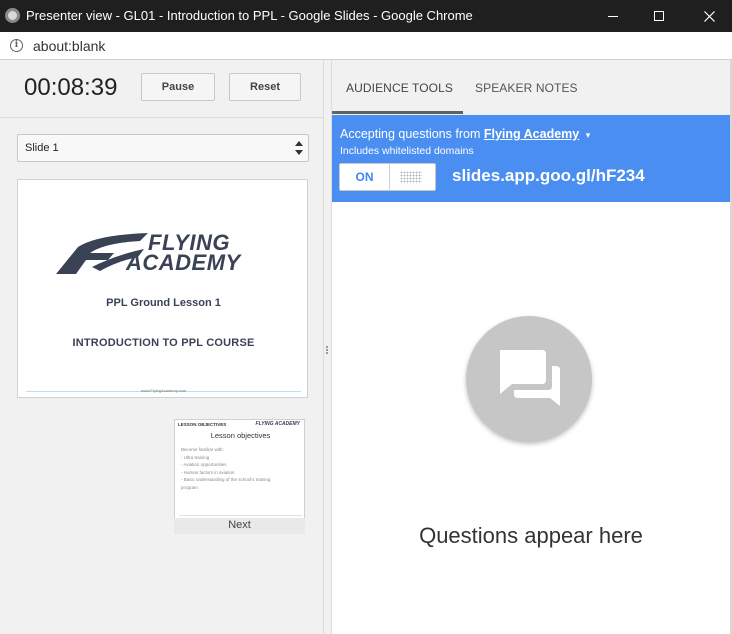 The width and height of the screenshot is (732, 634). Describe the element at coordinates (178, 87) in the screenshot. I see `pause-button: Pause` at that location.